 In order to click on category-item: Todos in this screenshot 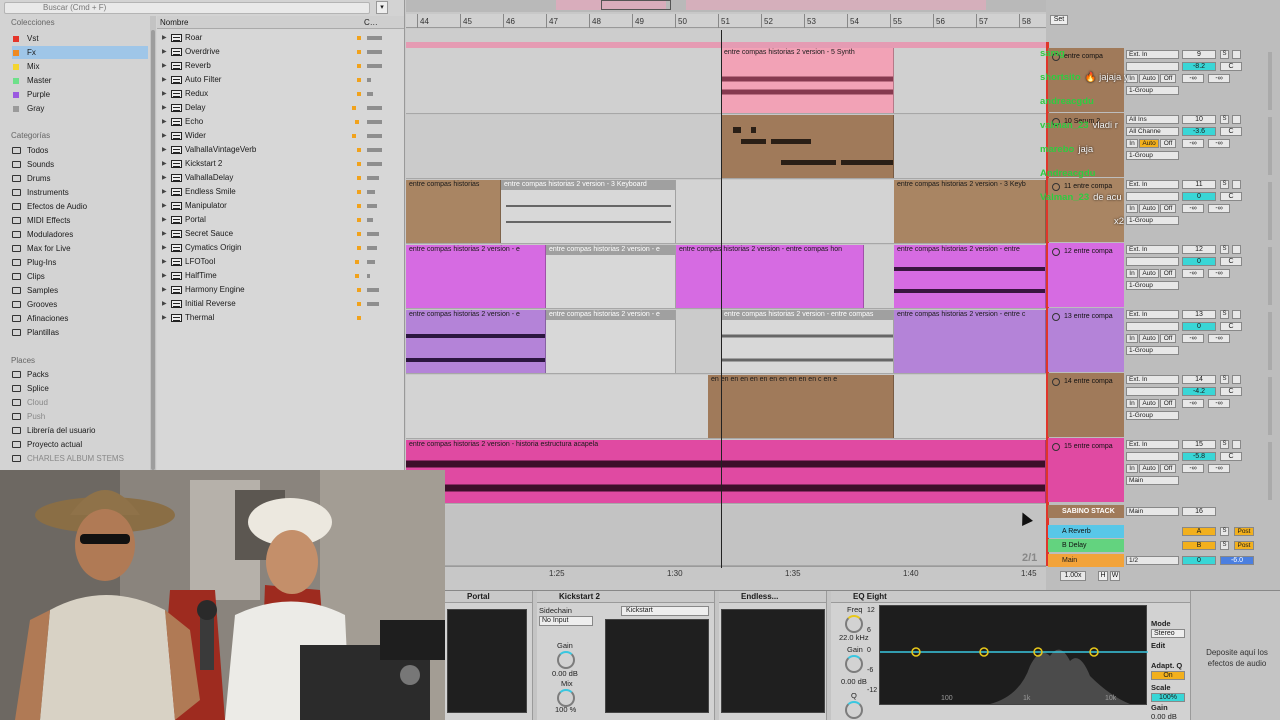, I will do `click(80, 150)`.